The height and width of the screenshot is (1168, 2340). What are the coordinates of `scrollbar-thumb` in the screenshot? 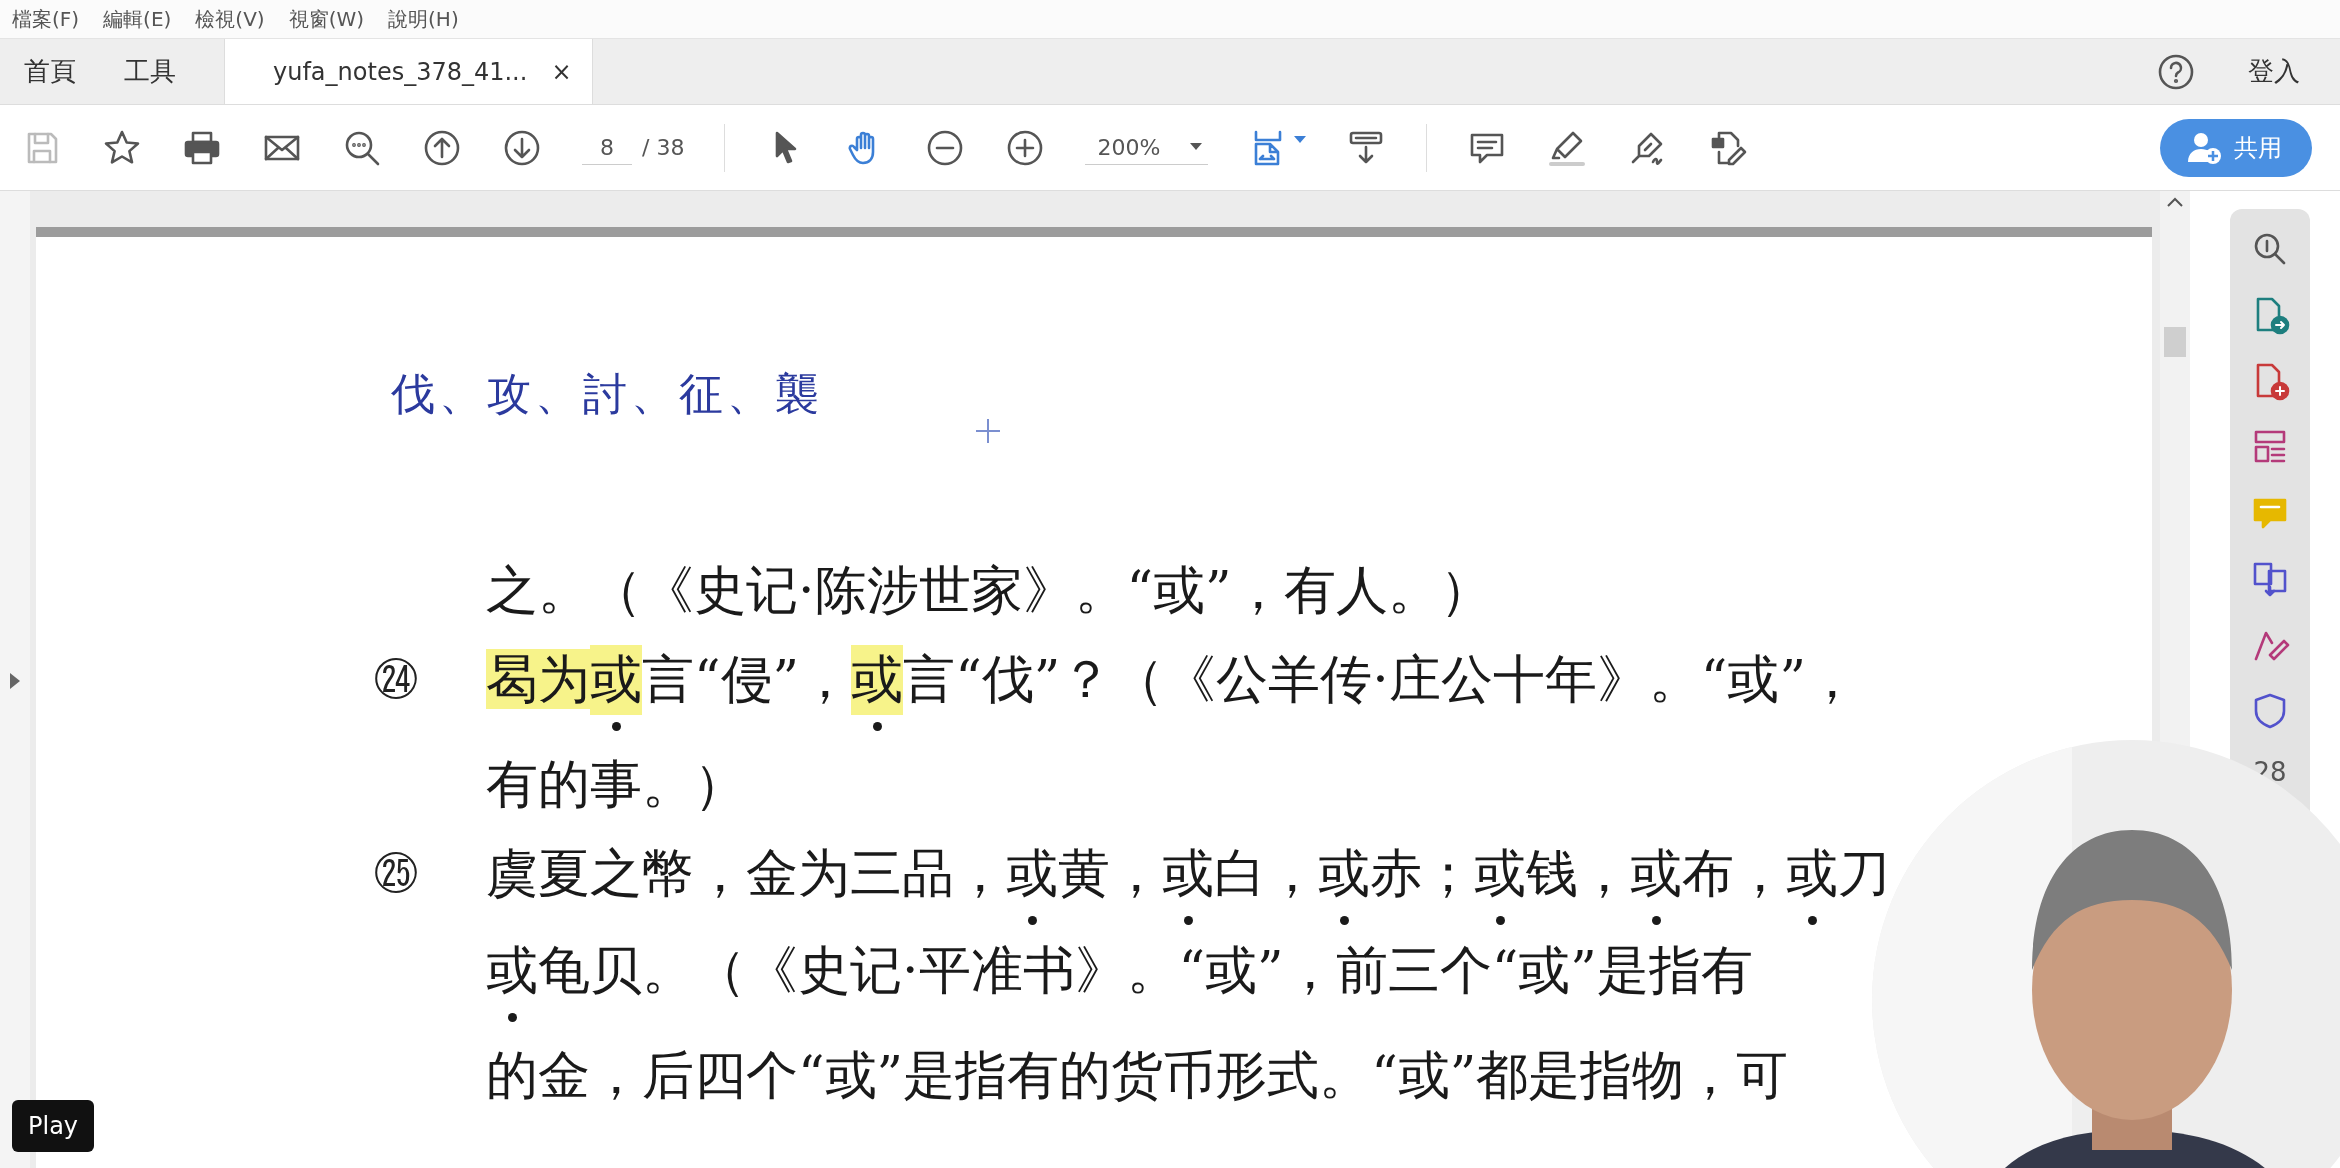 It's located at (2175, 342).